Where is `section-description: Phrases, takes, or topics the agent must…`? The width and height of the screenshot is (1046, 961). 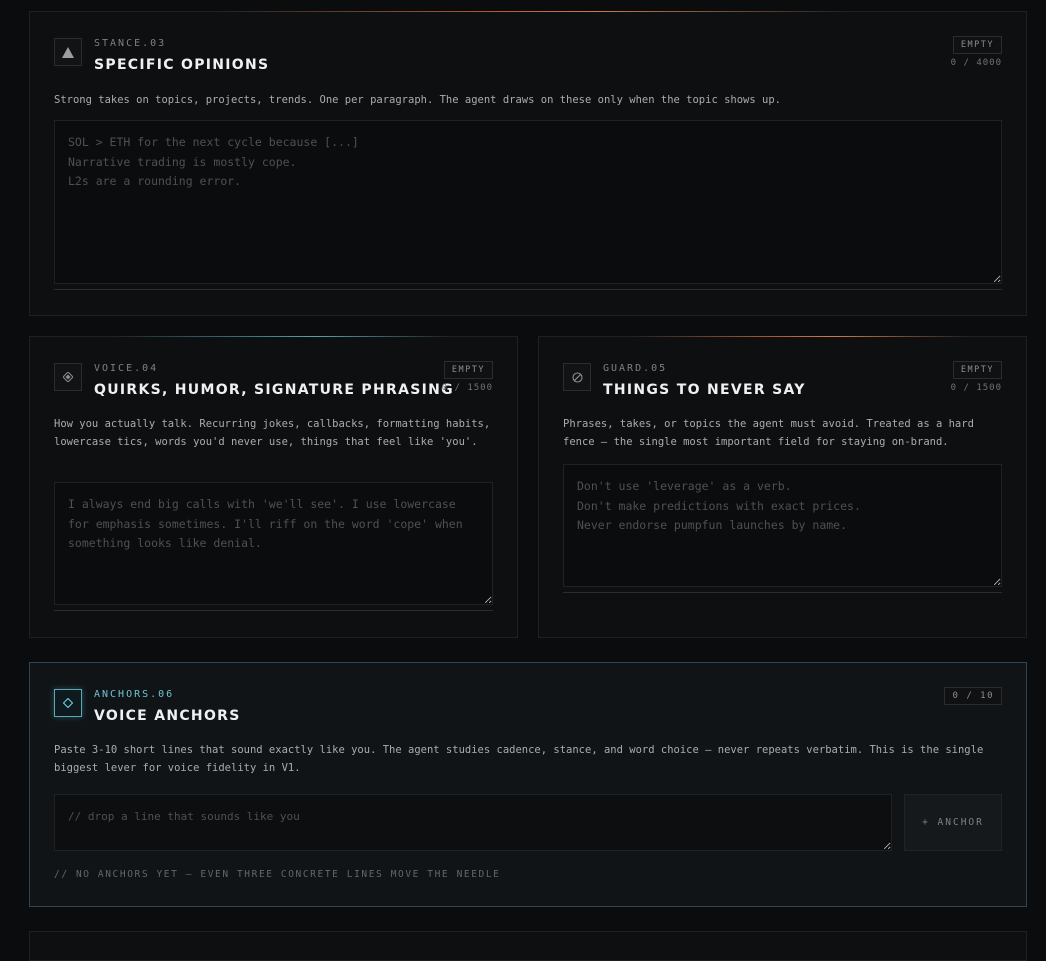 section-description: Phrases, takes, or topics the agent must… is located at coordinates (768, 433).